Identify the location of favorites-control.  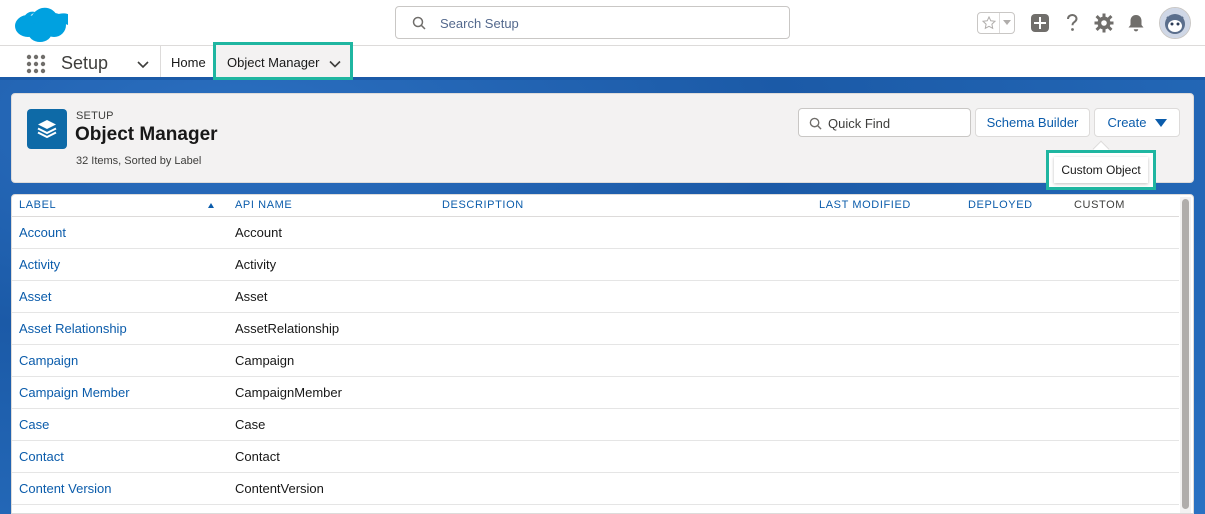
(996, 23).